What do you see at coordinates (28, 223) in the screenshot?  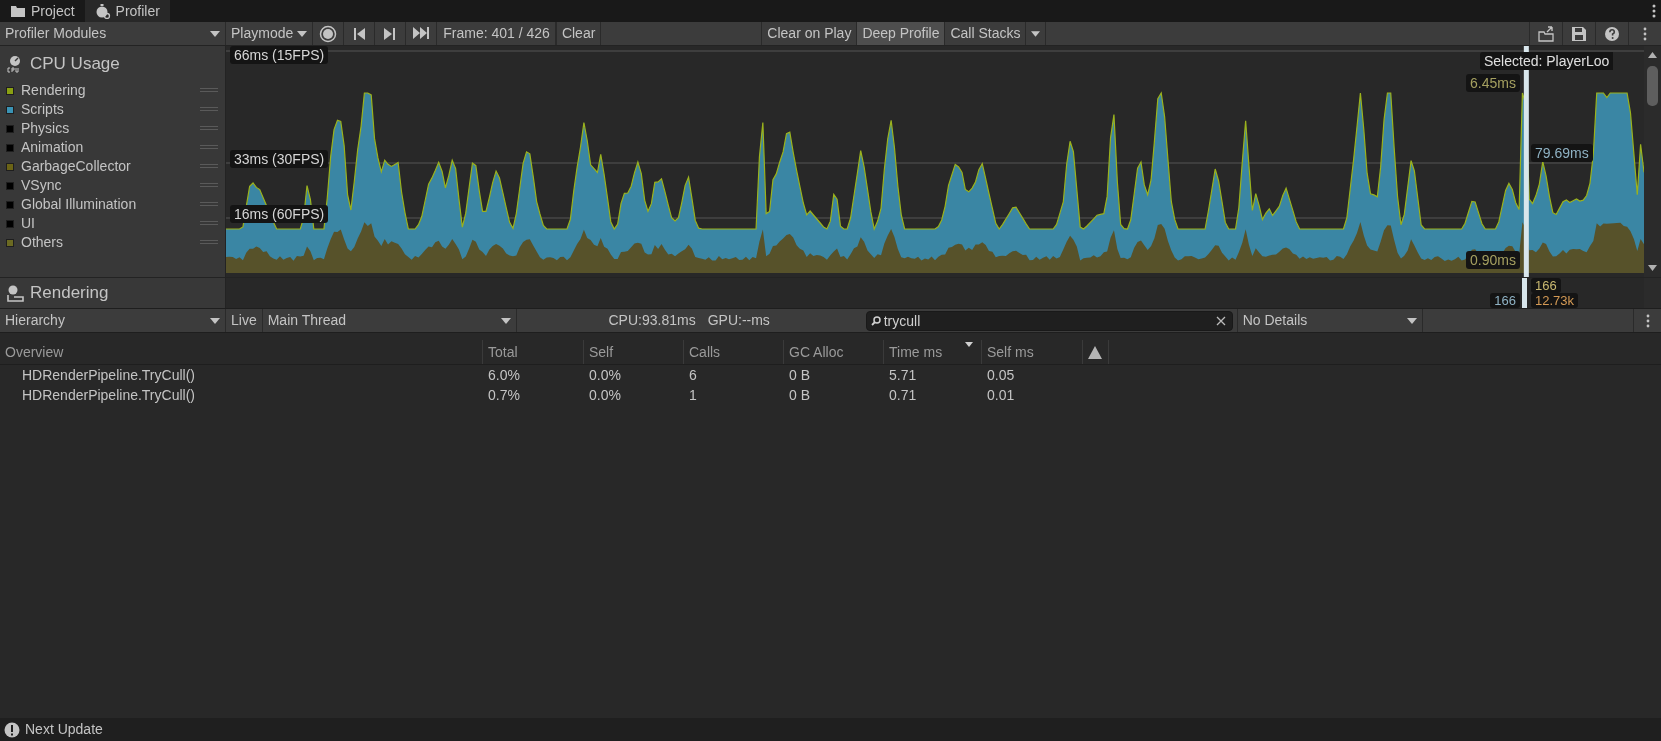 I see `legend-label: UI` at bounding box center [28, 223].